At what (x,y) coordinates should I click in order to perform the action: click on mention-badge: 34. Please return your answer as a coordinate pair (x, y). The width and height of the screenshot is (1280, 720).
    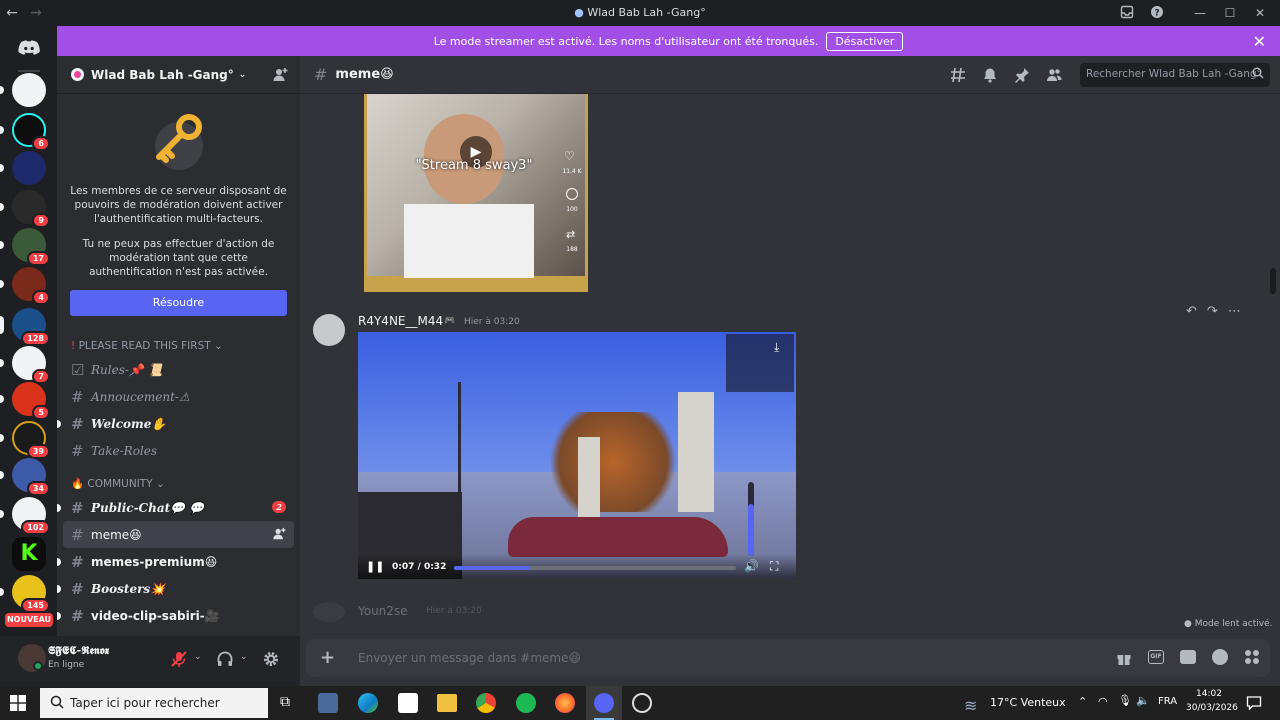
    Looking at the image, I should click on (38, 488).